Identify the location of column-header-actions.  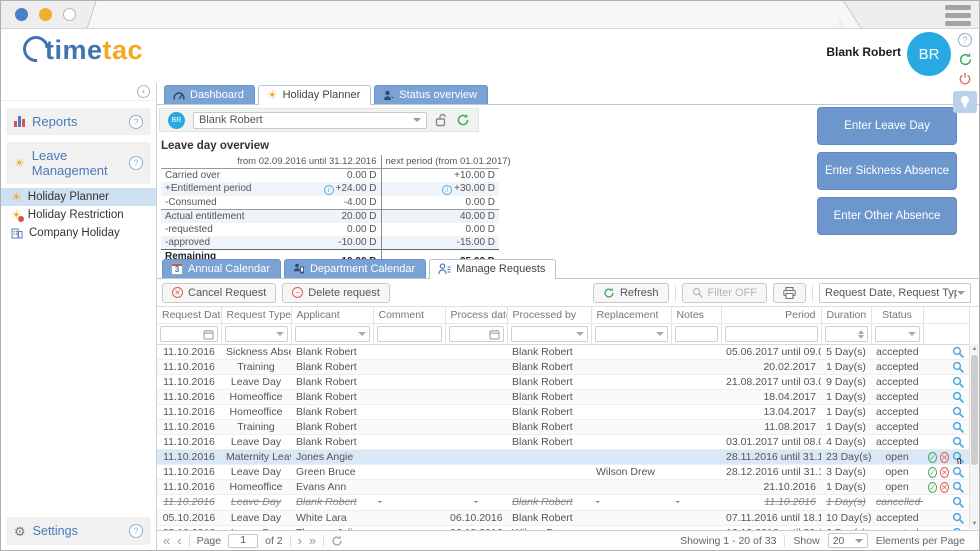
(946, 315).